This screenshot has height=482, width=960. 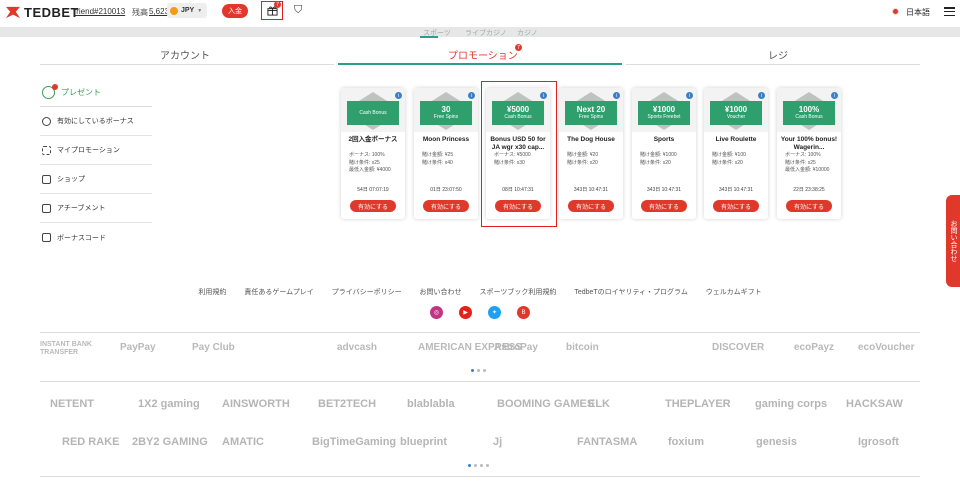 What do you see at coordinates (734, 292) in the screenshot?
I see `footer-link-welcome-gift: ウェルカムギフト` at bounding box center [734, 292].